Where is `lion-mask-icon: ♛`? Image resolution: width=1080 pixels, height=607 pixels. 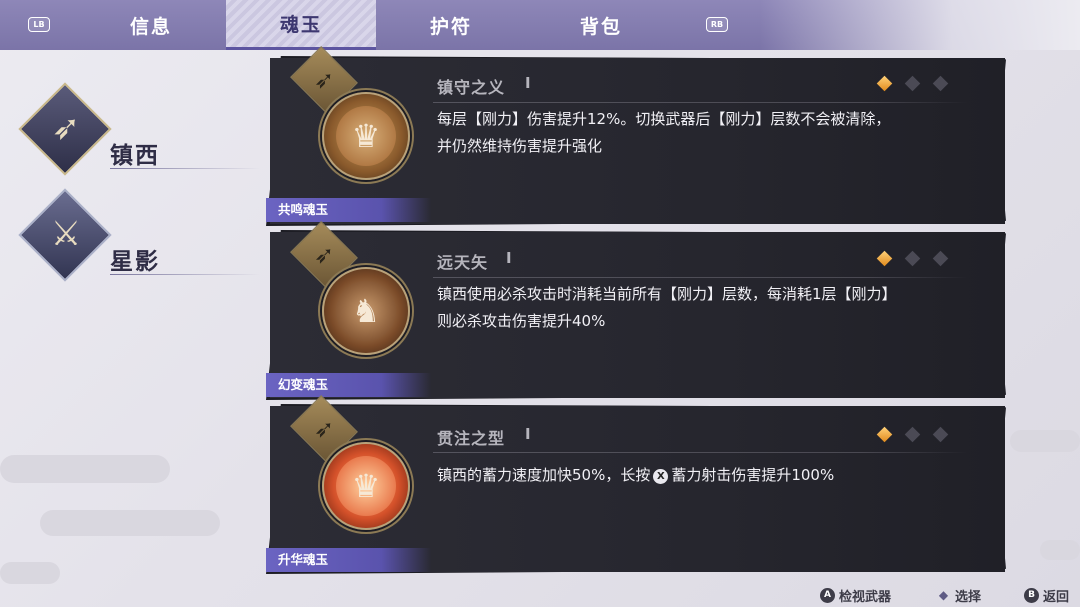
lion-mask-icon: ♛ is located at coordinates (366, 136).